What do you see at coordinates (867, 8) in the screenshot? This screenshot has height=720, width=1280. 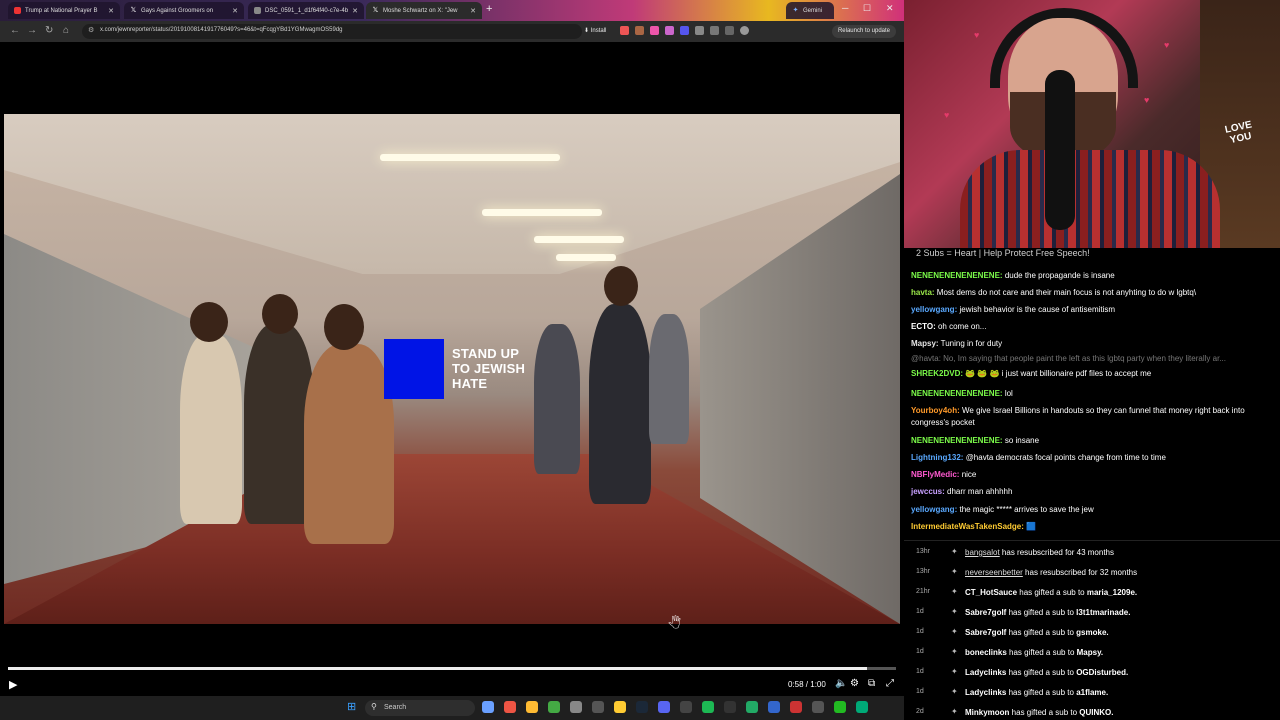 I see `maximize-icon: ☐` at bounding box center [867, 8].